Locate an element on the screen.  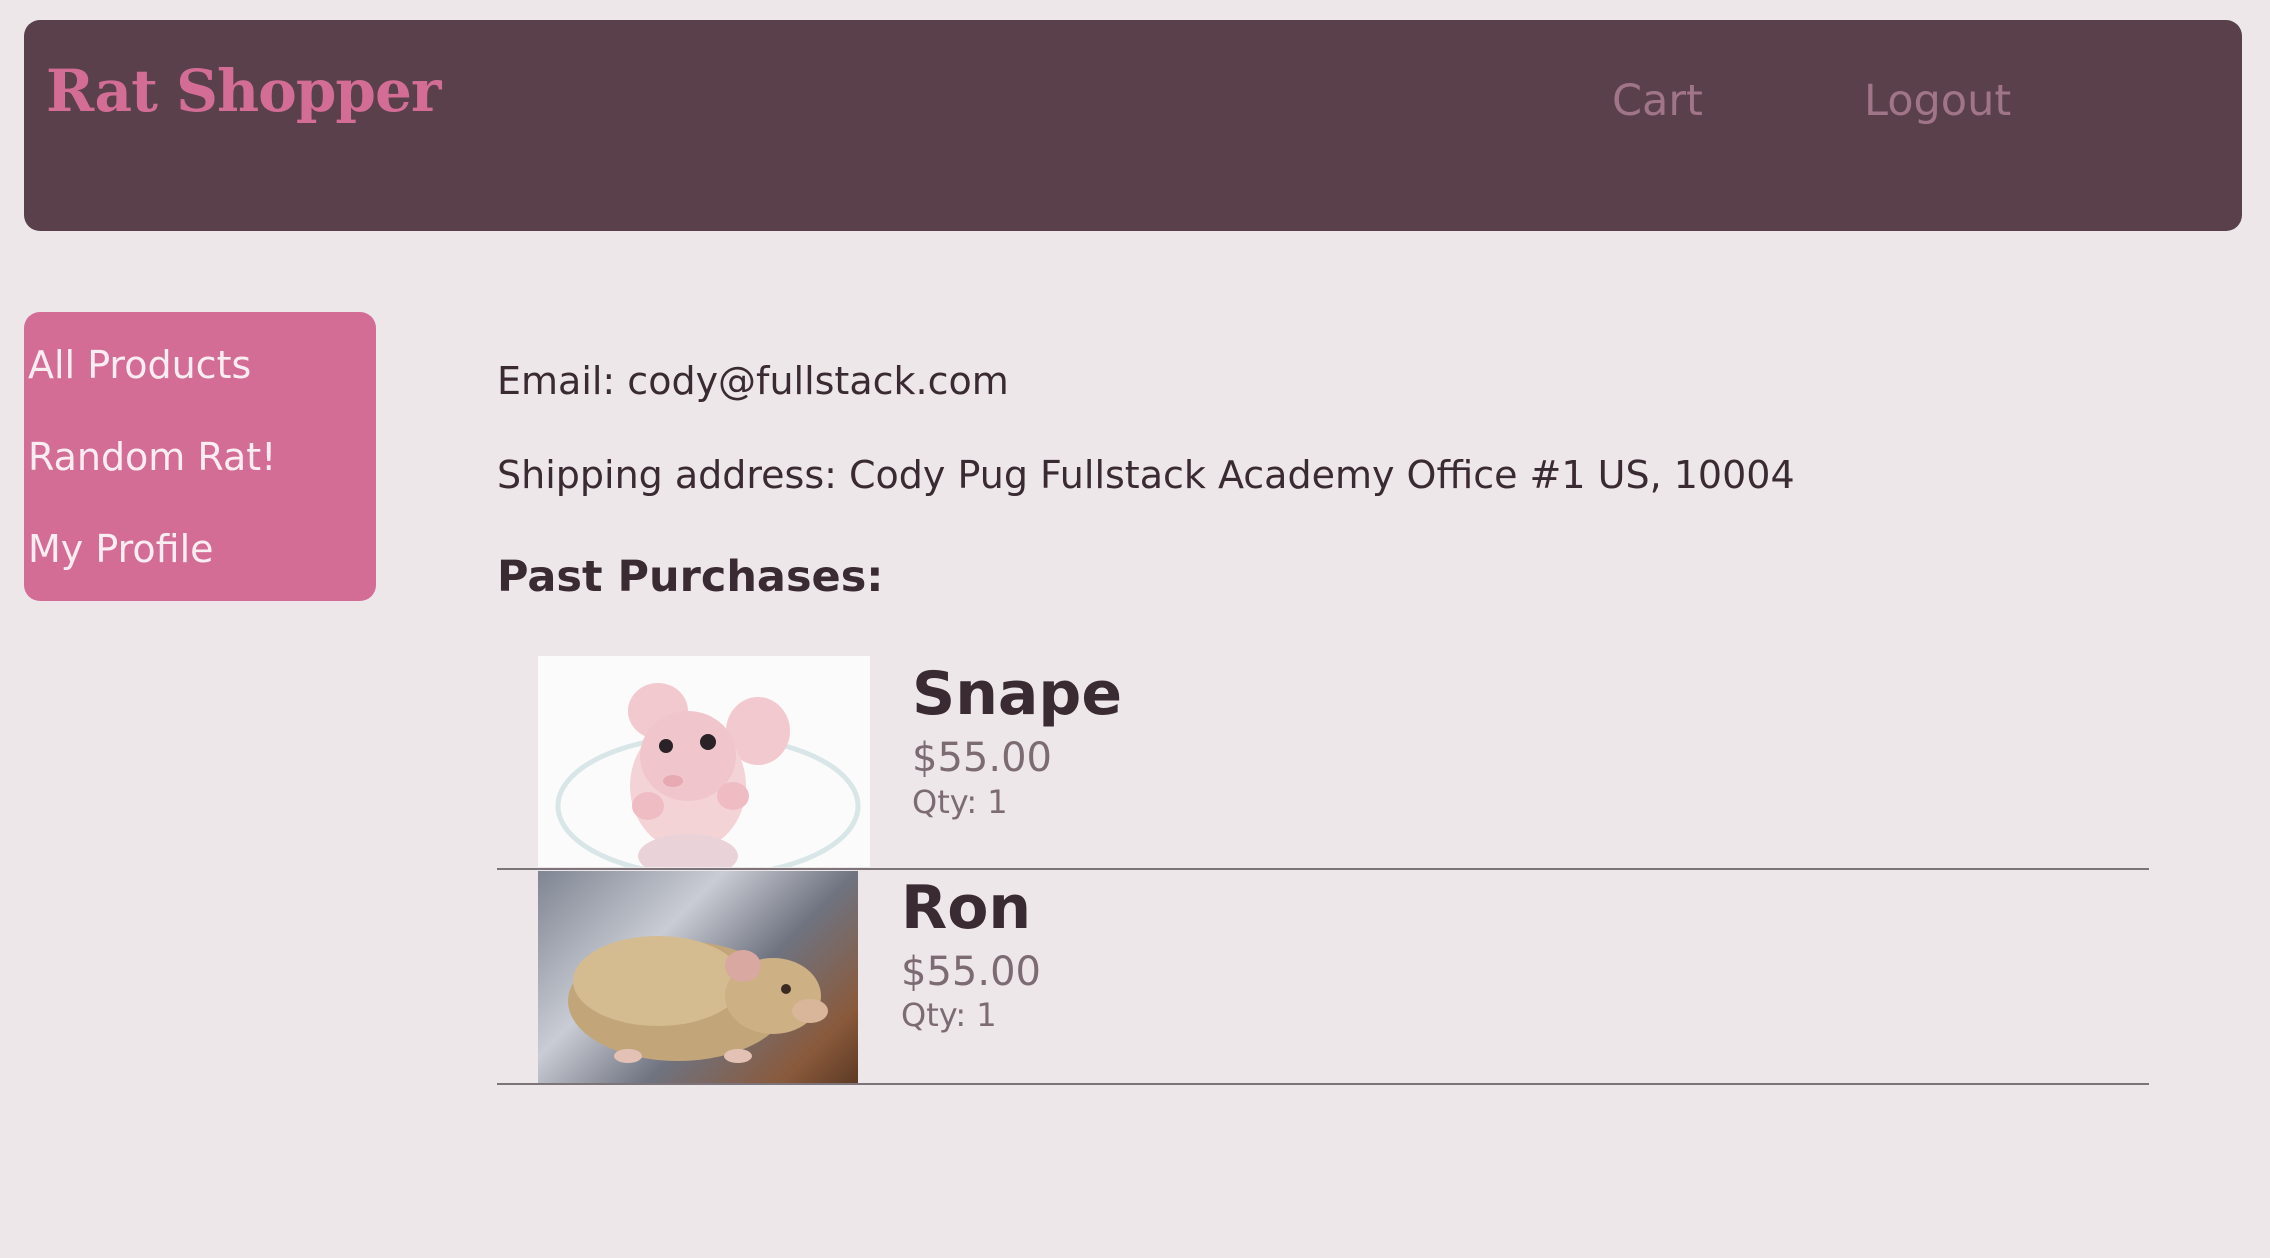
product-image-ron is located at coordinates (698, 977).